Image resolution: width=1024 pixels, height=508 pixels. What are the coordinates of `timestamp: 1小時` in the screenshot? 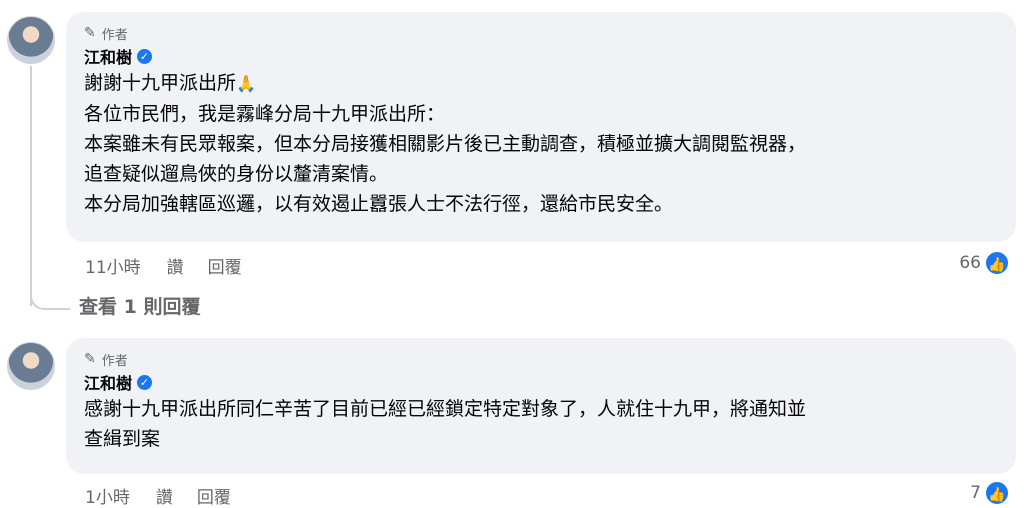 It's located at (107, 495).